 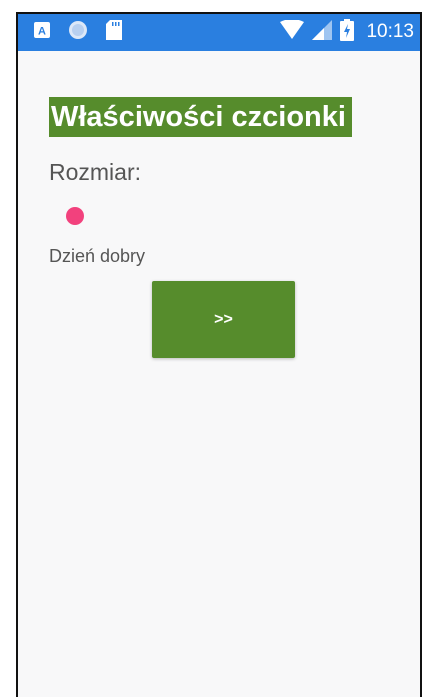 What do you see at coordinates (200, 117) in the screenshot?
I see `page-title: Właściwości czcionki` at bounding box center [200, 117].